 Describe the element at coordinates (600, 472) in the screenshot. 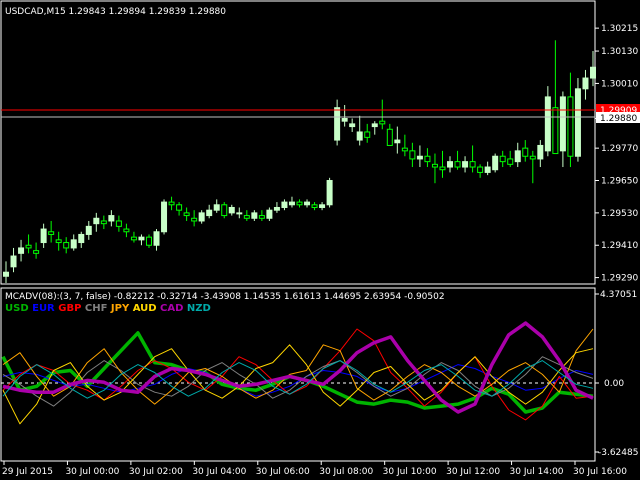

I see `time-label: 30 Jul 16:00` at that location.